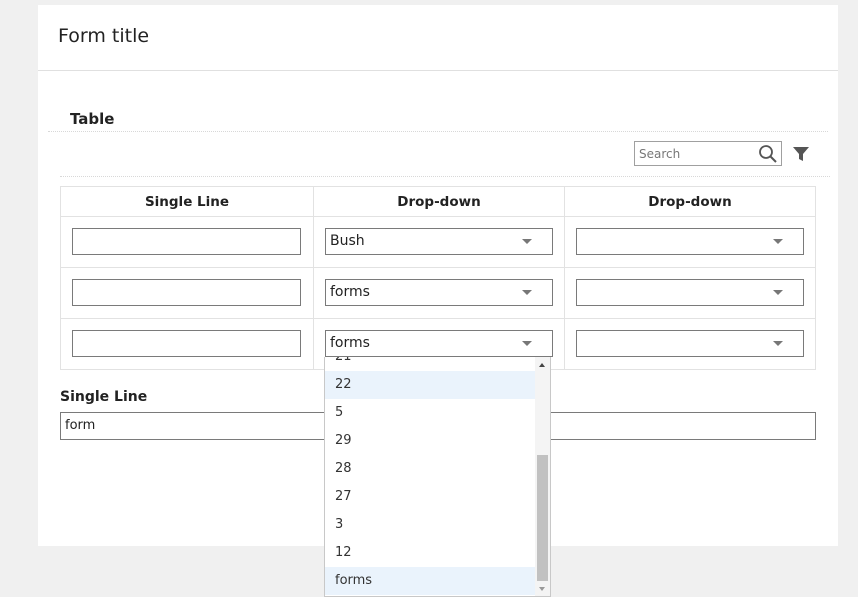  What do you see at coordinates (438, 70) in the screenshot?
I see `title-divider` at bounding box center [438, 70].